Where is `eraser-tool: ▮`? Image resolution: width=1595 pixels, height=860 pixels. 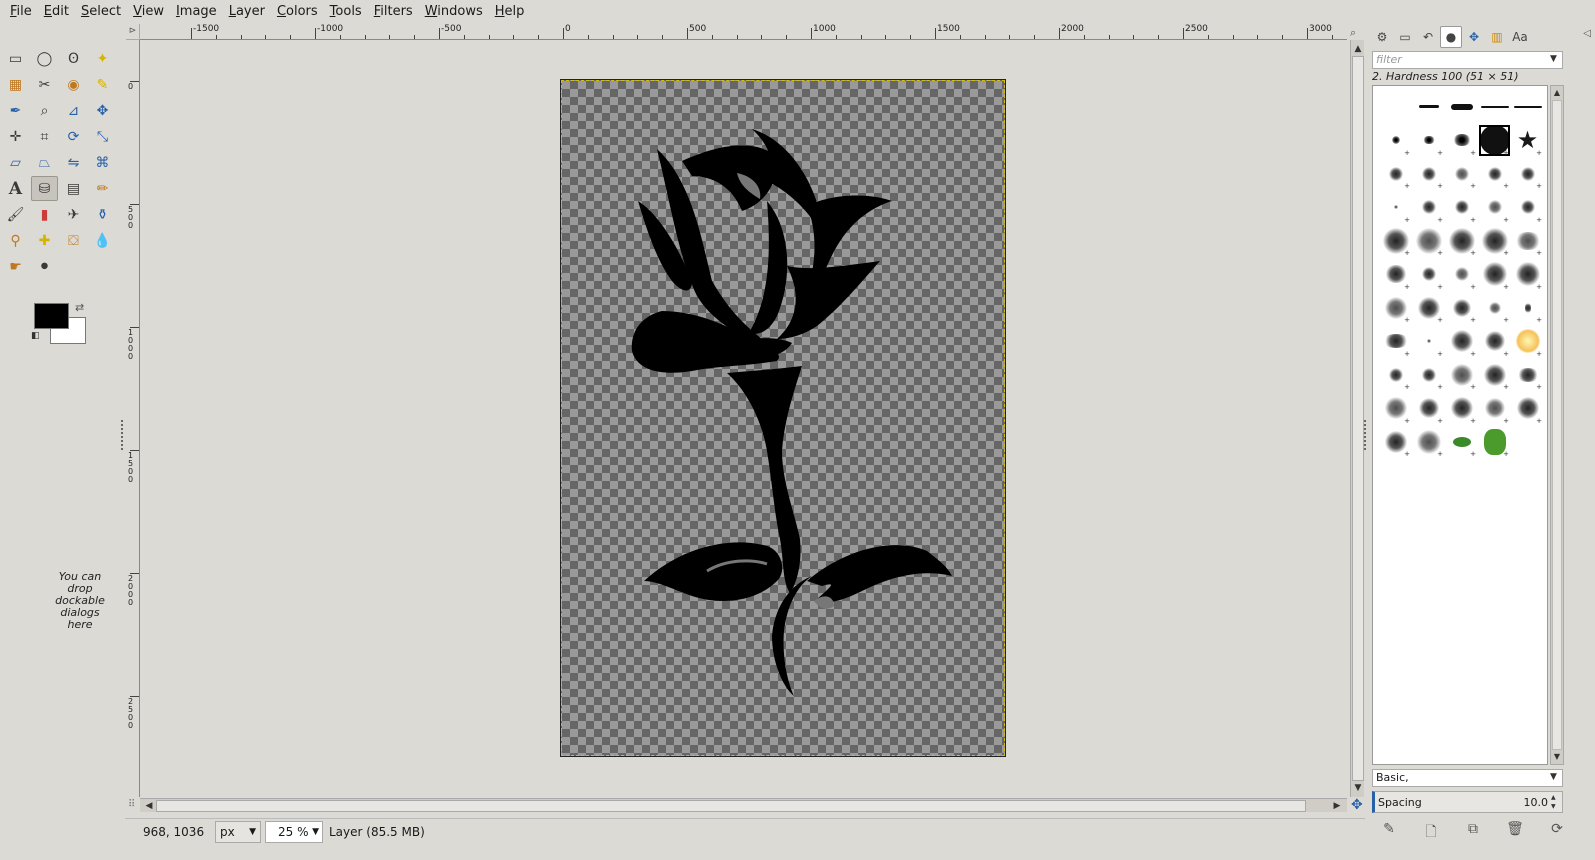
eraser-tool: ▮ is located at coordinates (44, 214).